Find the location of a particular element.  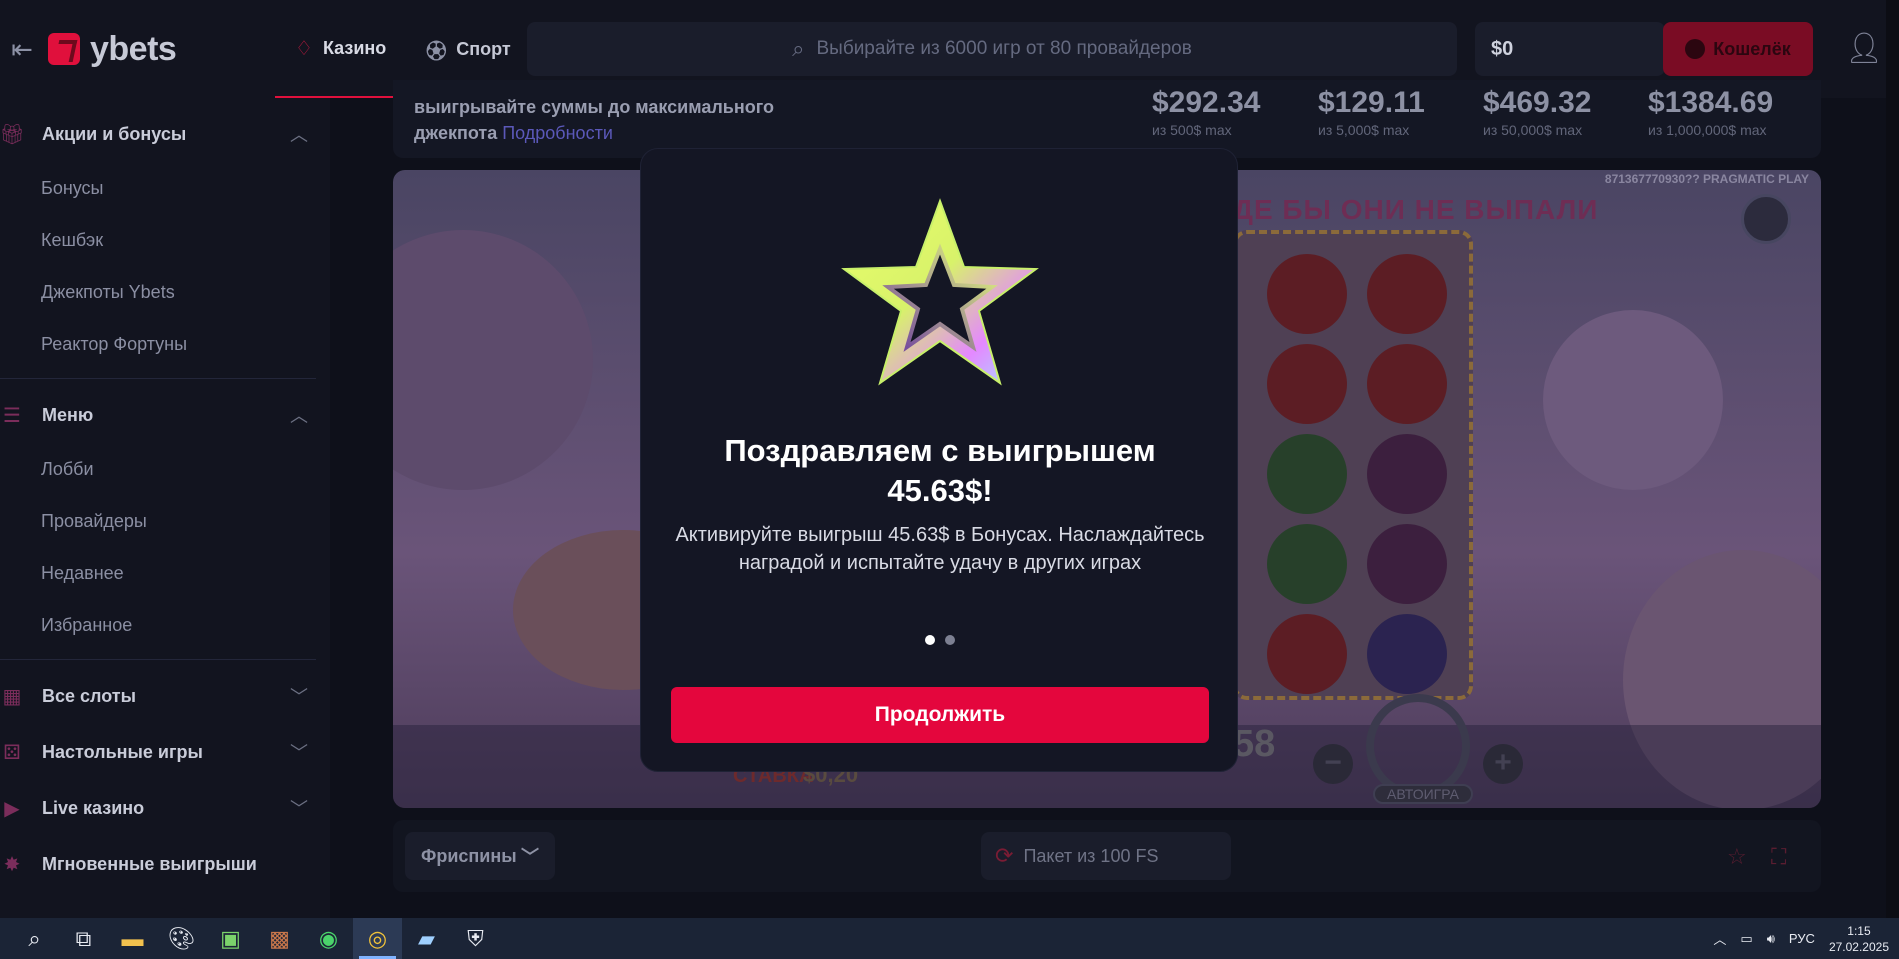

carousel-dot-active is located at coordinates (930, 640).